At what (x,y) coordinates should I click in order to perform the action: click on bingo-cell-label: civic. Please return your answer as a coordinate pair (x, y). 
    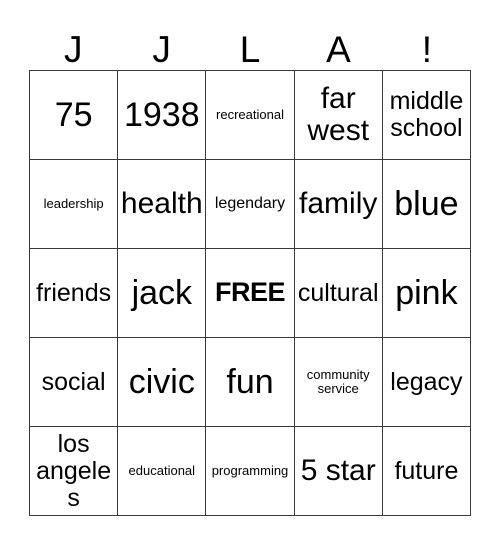
    Looking at the image, I should click on (161, 381).